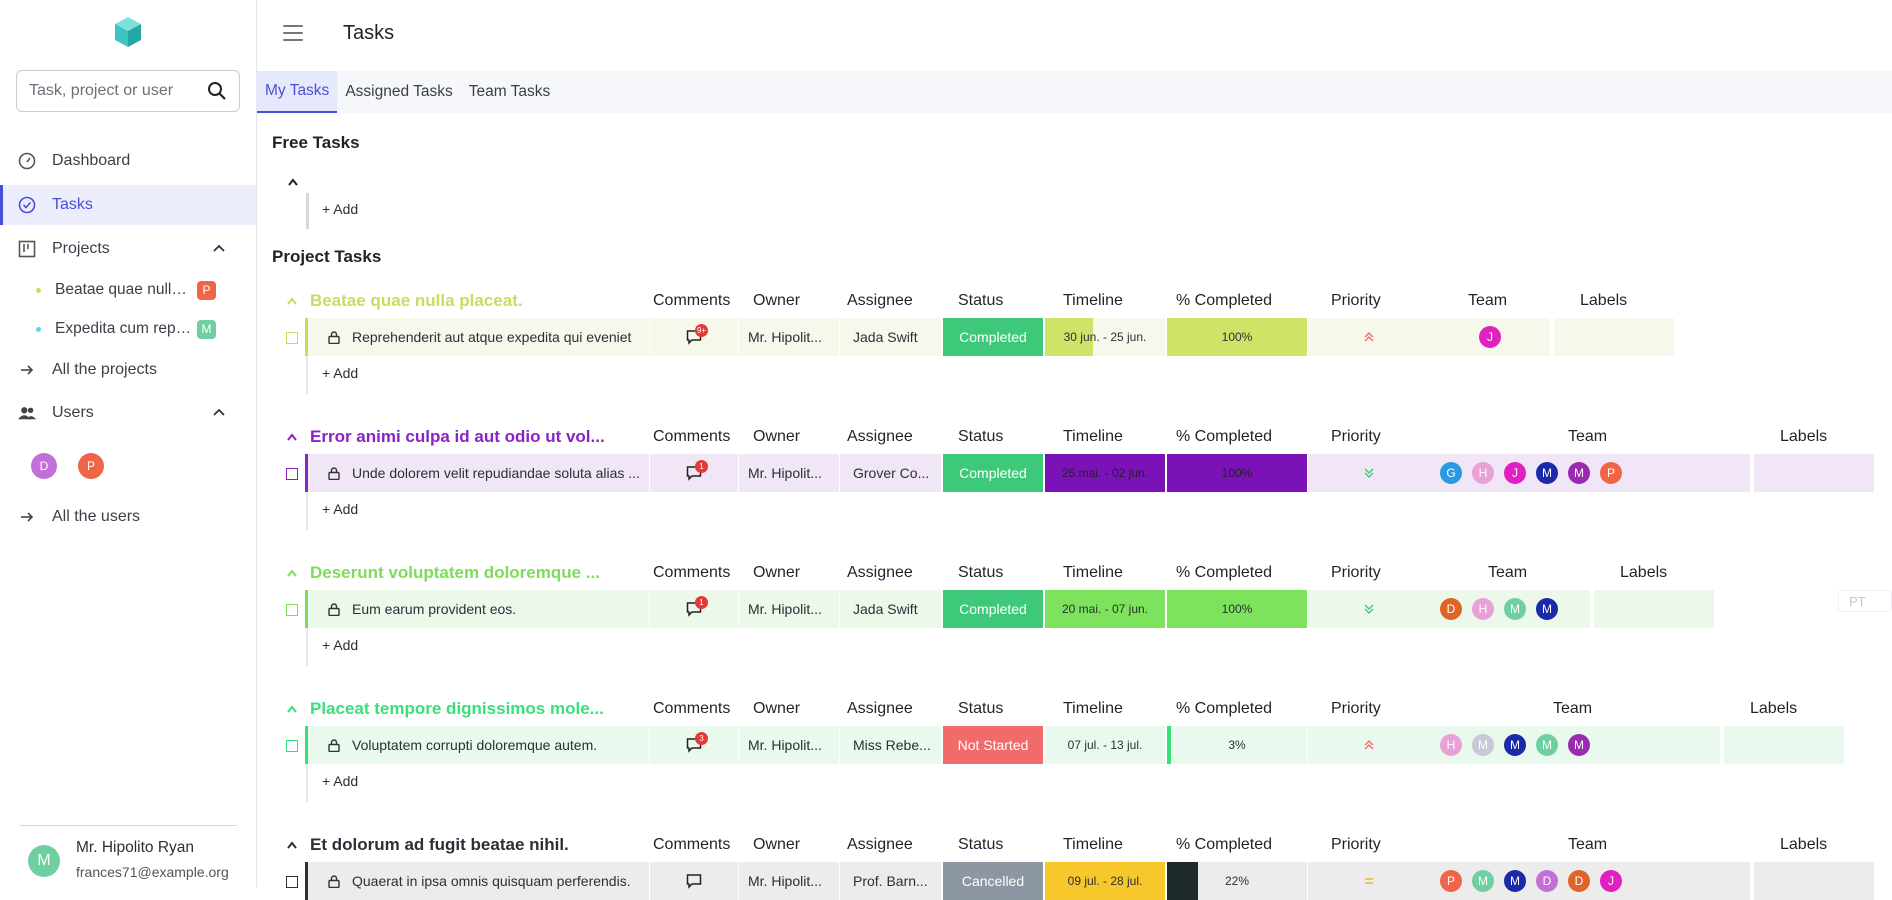 The height and width of the screenshot is (900, 1892). What do you see at coordinates (340, 209) in the screenshot?
I see `add-free-task-button: + Add` at bounding box center [340, 209].